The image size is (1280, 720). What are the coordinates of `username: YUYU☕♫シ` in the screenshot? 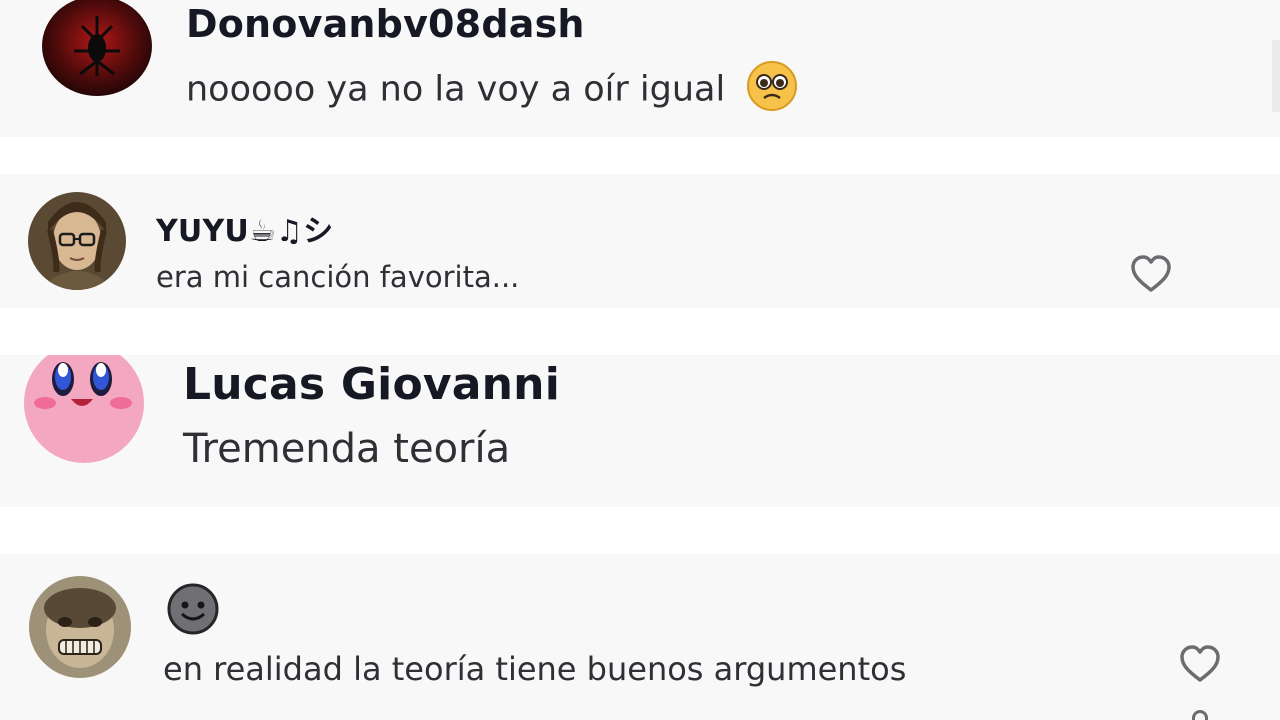 It's located at (244, 228).